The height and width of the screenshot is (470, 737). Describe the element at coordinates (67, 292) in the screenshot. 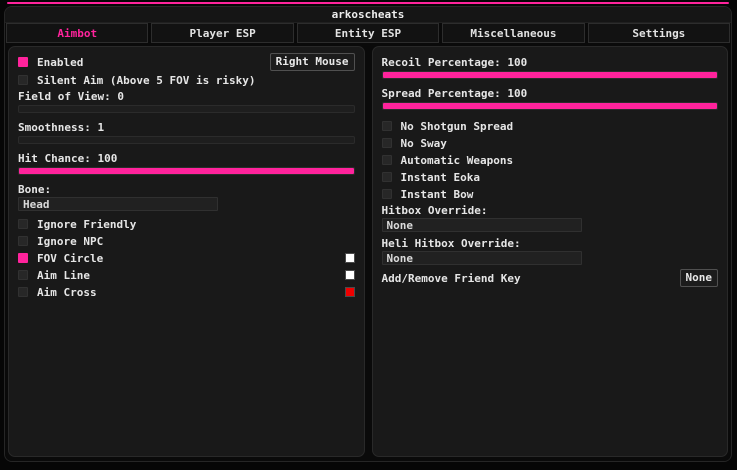

I see `aim-cross-label: Aim Cross` at that location.